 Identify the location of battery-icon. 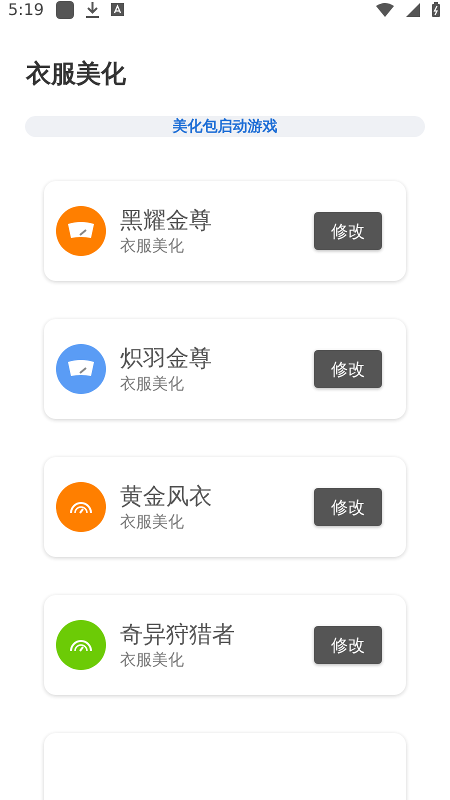
(436, 9).